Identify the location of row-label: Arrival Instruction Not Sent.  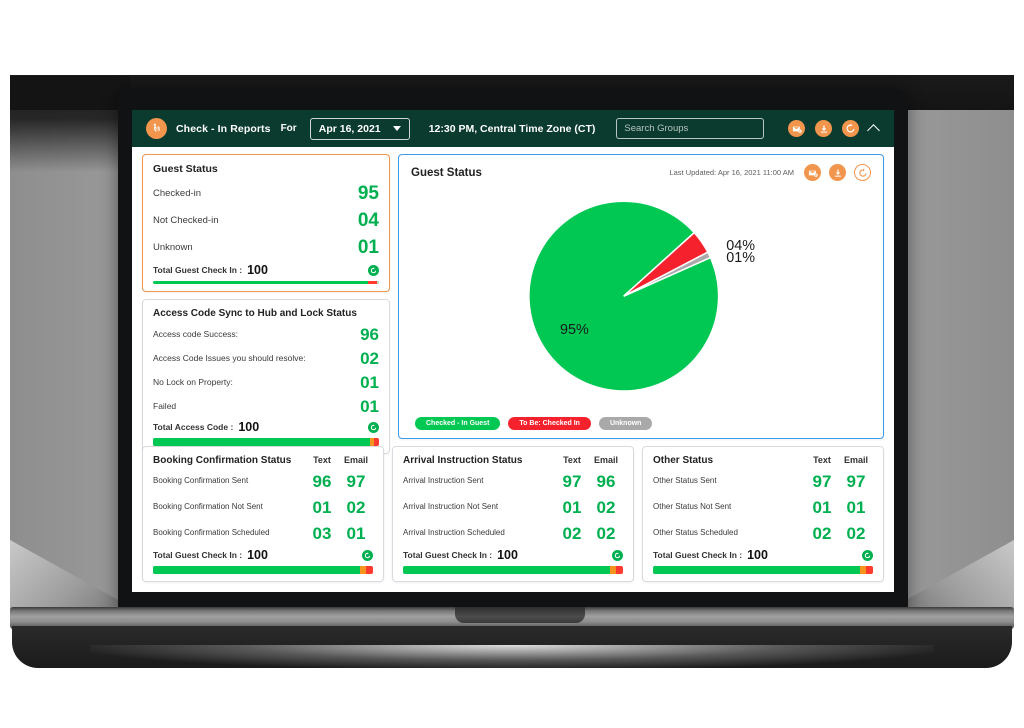
(451, 507).